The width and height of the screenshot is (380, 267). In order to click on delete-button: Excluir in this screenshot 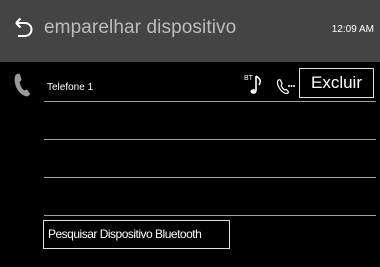, I will do `click(336, 83)`.